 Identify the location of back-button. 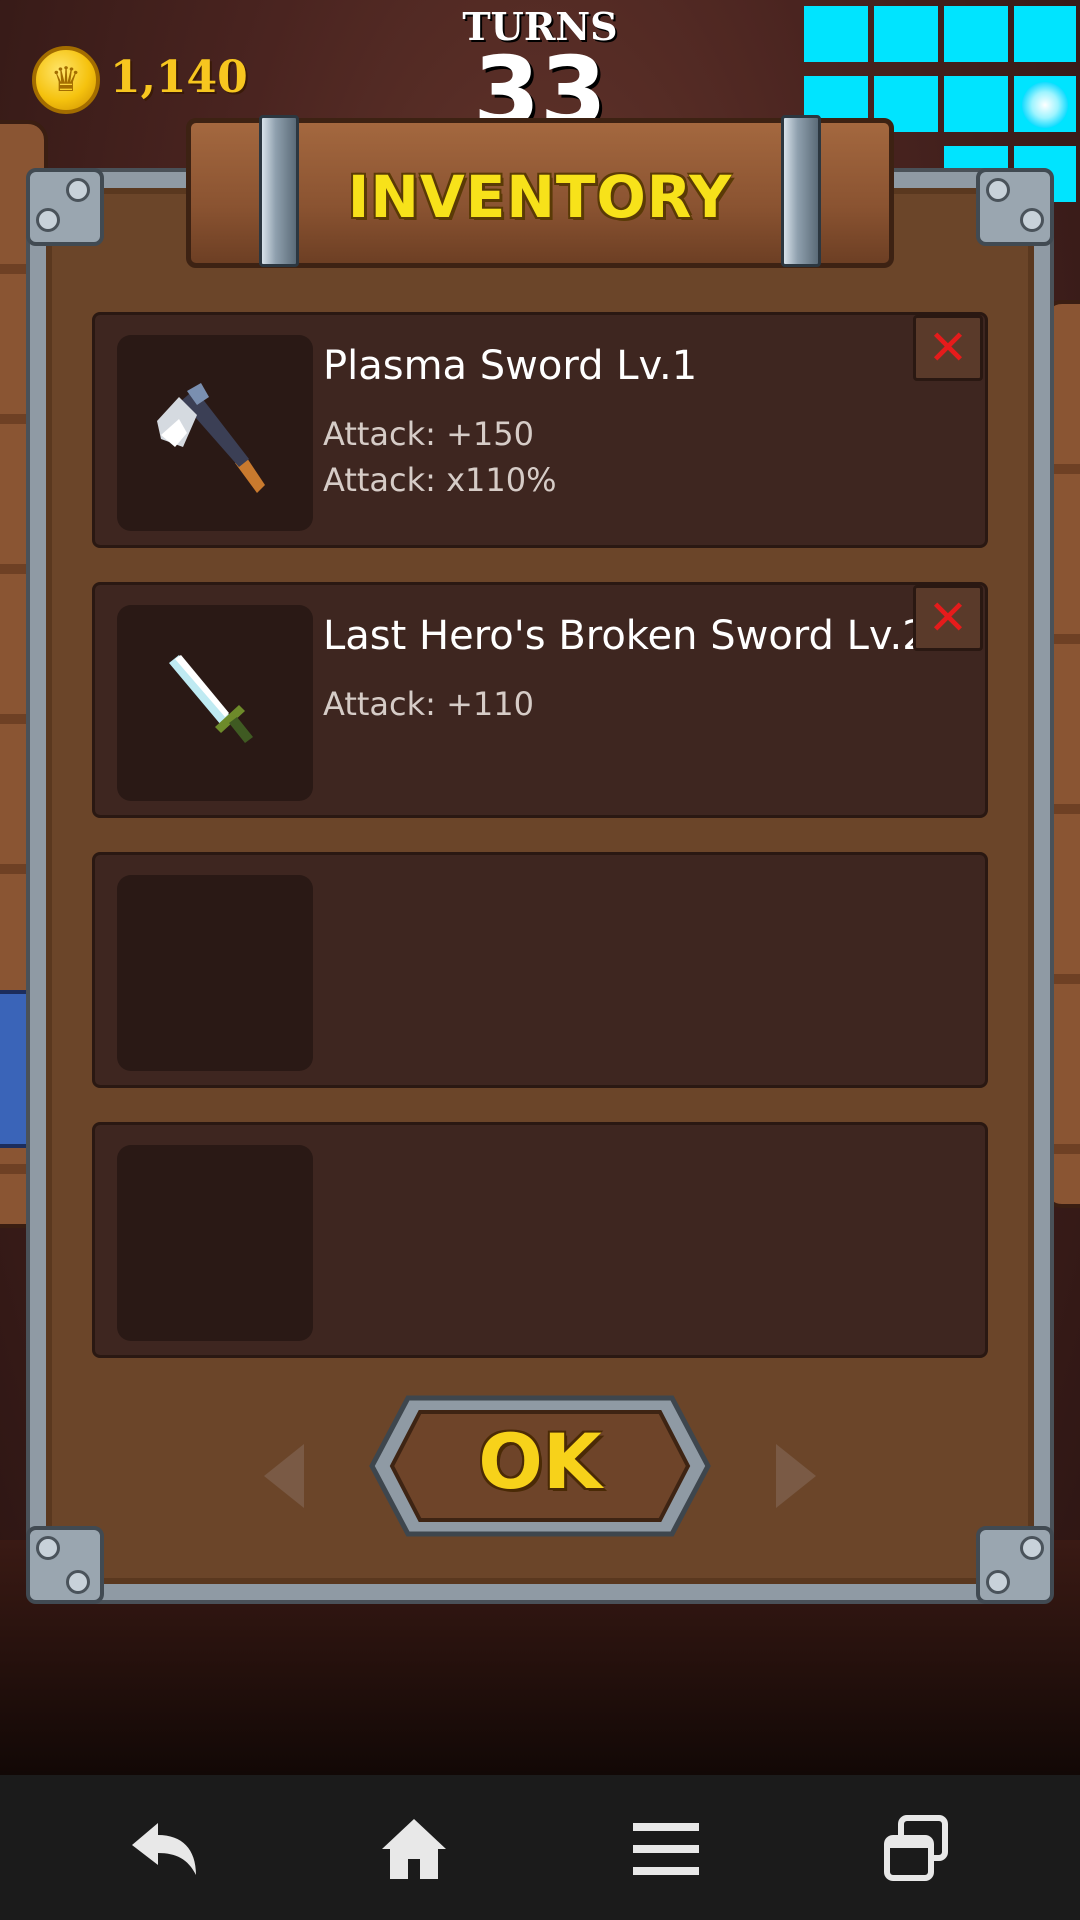
(164, 1849).